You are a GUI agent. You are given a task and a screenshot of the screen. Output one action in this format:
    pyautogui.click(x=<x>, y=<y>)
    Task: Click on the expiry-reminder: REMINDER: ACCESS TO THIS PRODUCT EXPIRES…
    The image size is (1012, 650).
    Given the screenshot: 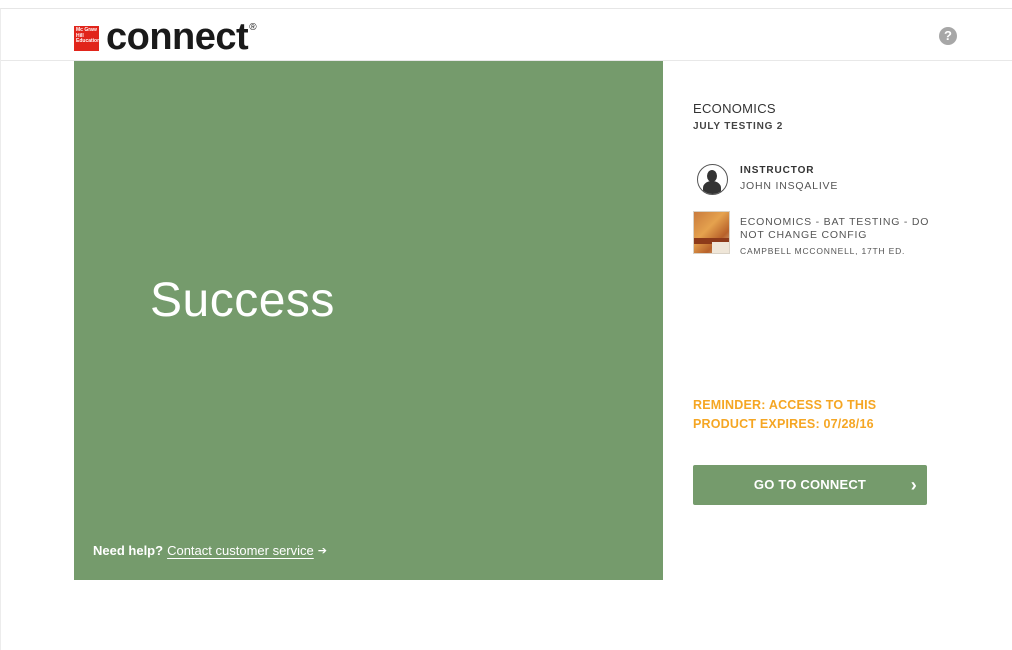 What is the action you would take?
    pyautogui.click(x=785, y=414)
    